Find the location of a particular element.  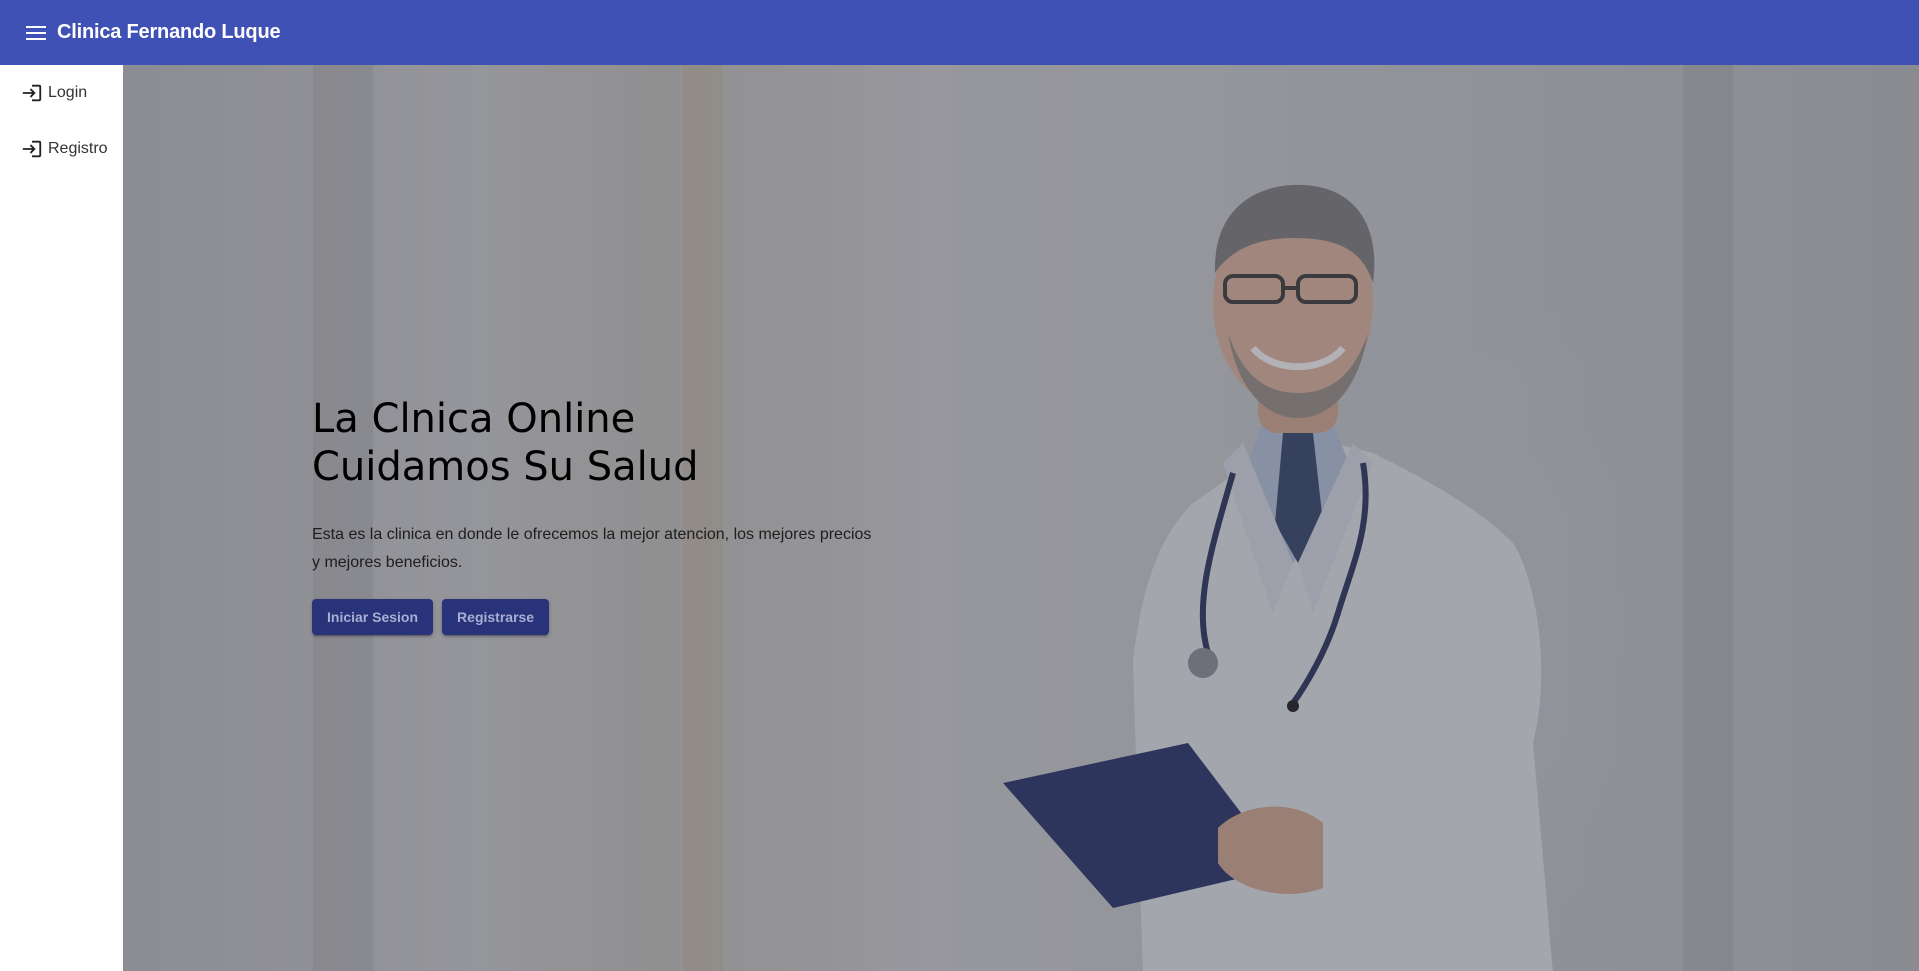

sidenav: Login Registro is located at coordinates (61, 518).